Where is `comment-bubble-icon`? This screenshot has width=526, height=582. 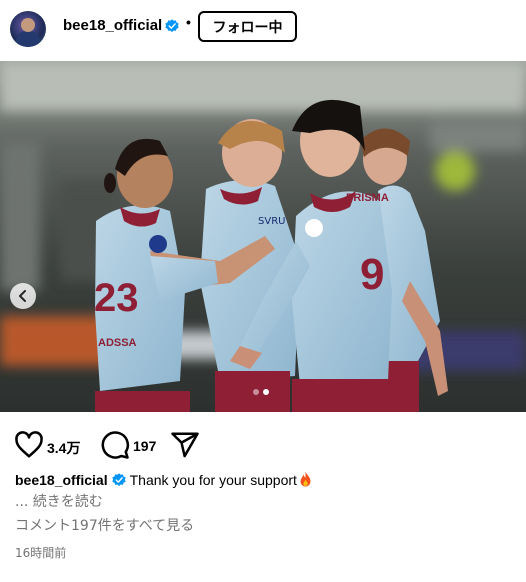 comment-bubble-icon is located at coordinates (115, 445).